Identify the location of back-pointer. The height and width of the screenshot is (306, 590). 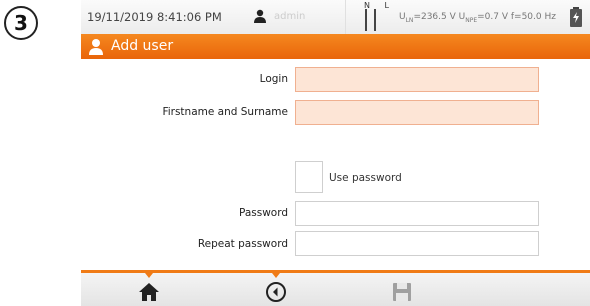
(276, 275).